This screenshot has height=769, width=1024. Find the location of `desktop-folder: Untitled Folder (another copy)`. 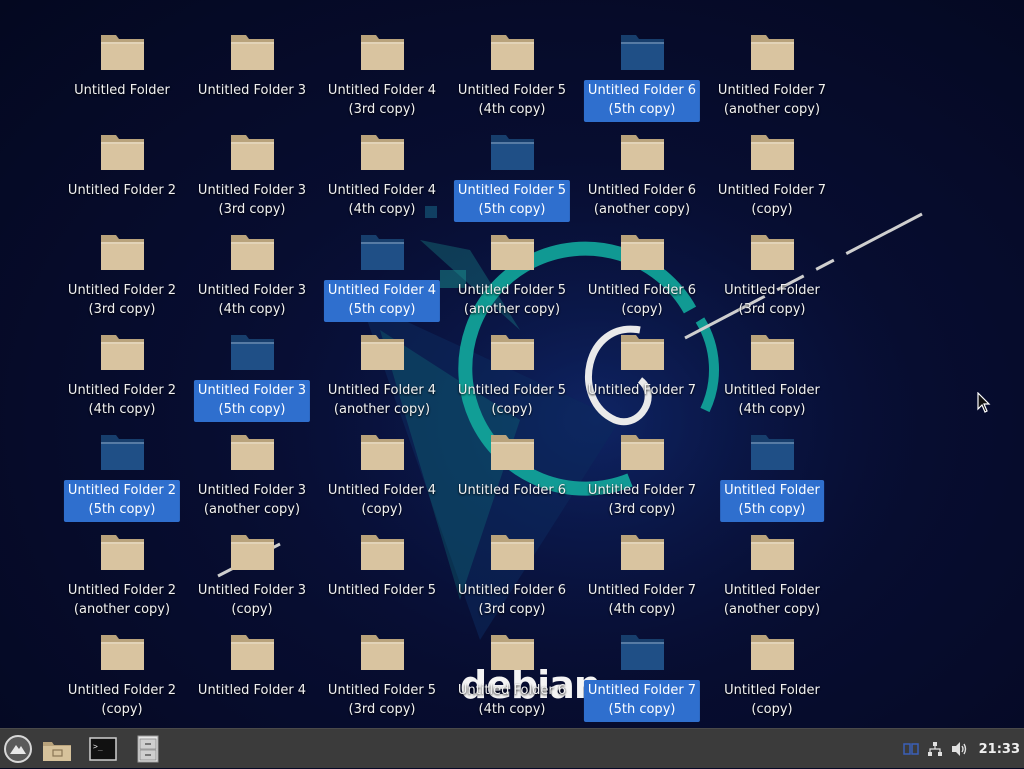

desktop-folder: Untitled Folder (another copy) is located at coordinates (772, 563).